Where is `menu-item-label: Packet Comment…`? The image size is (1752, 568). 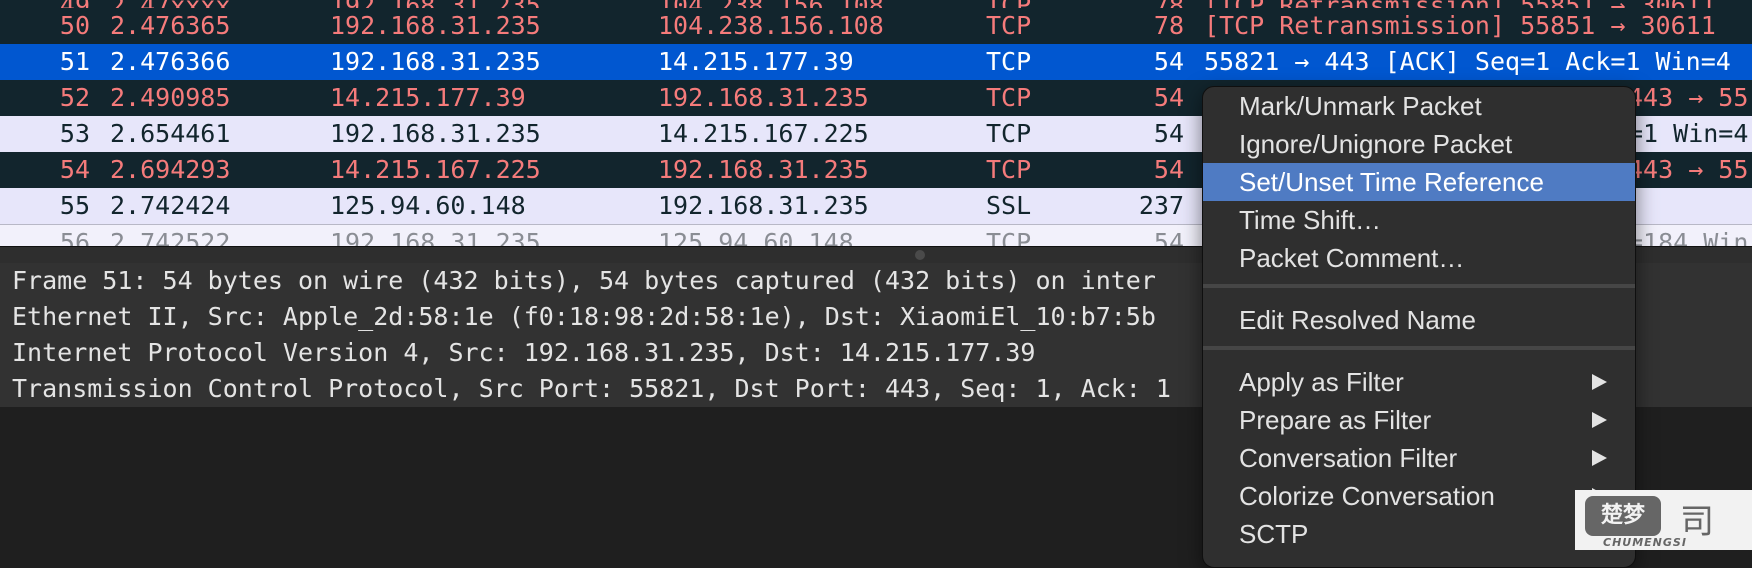
menu-item-label: Packet Comment… is located at coordinates (1352, 258).